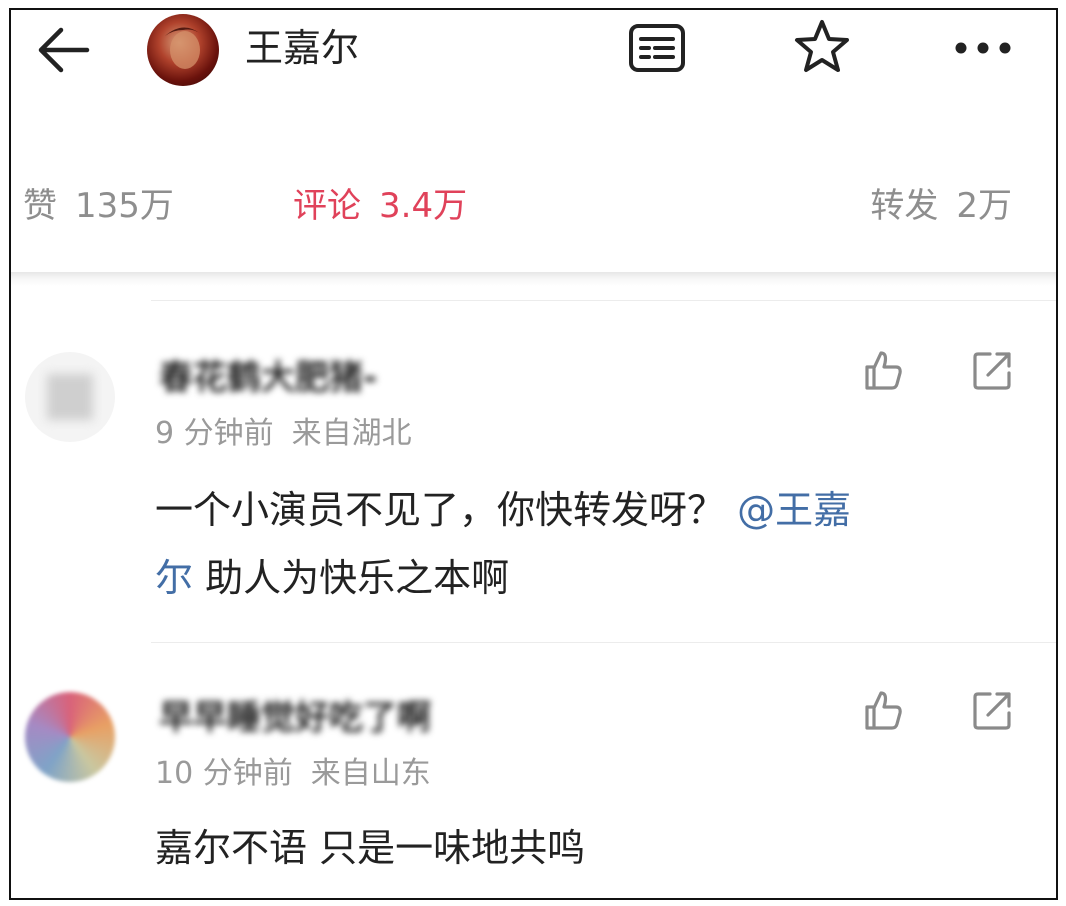  I want to click on reposts-label: 转发, so click(904, 206).